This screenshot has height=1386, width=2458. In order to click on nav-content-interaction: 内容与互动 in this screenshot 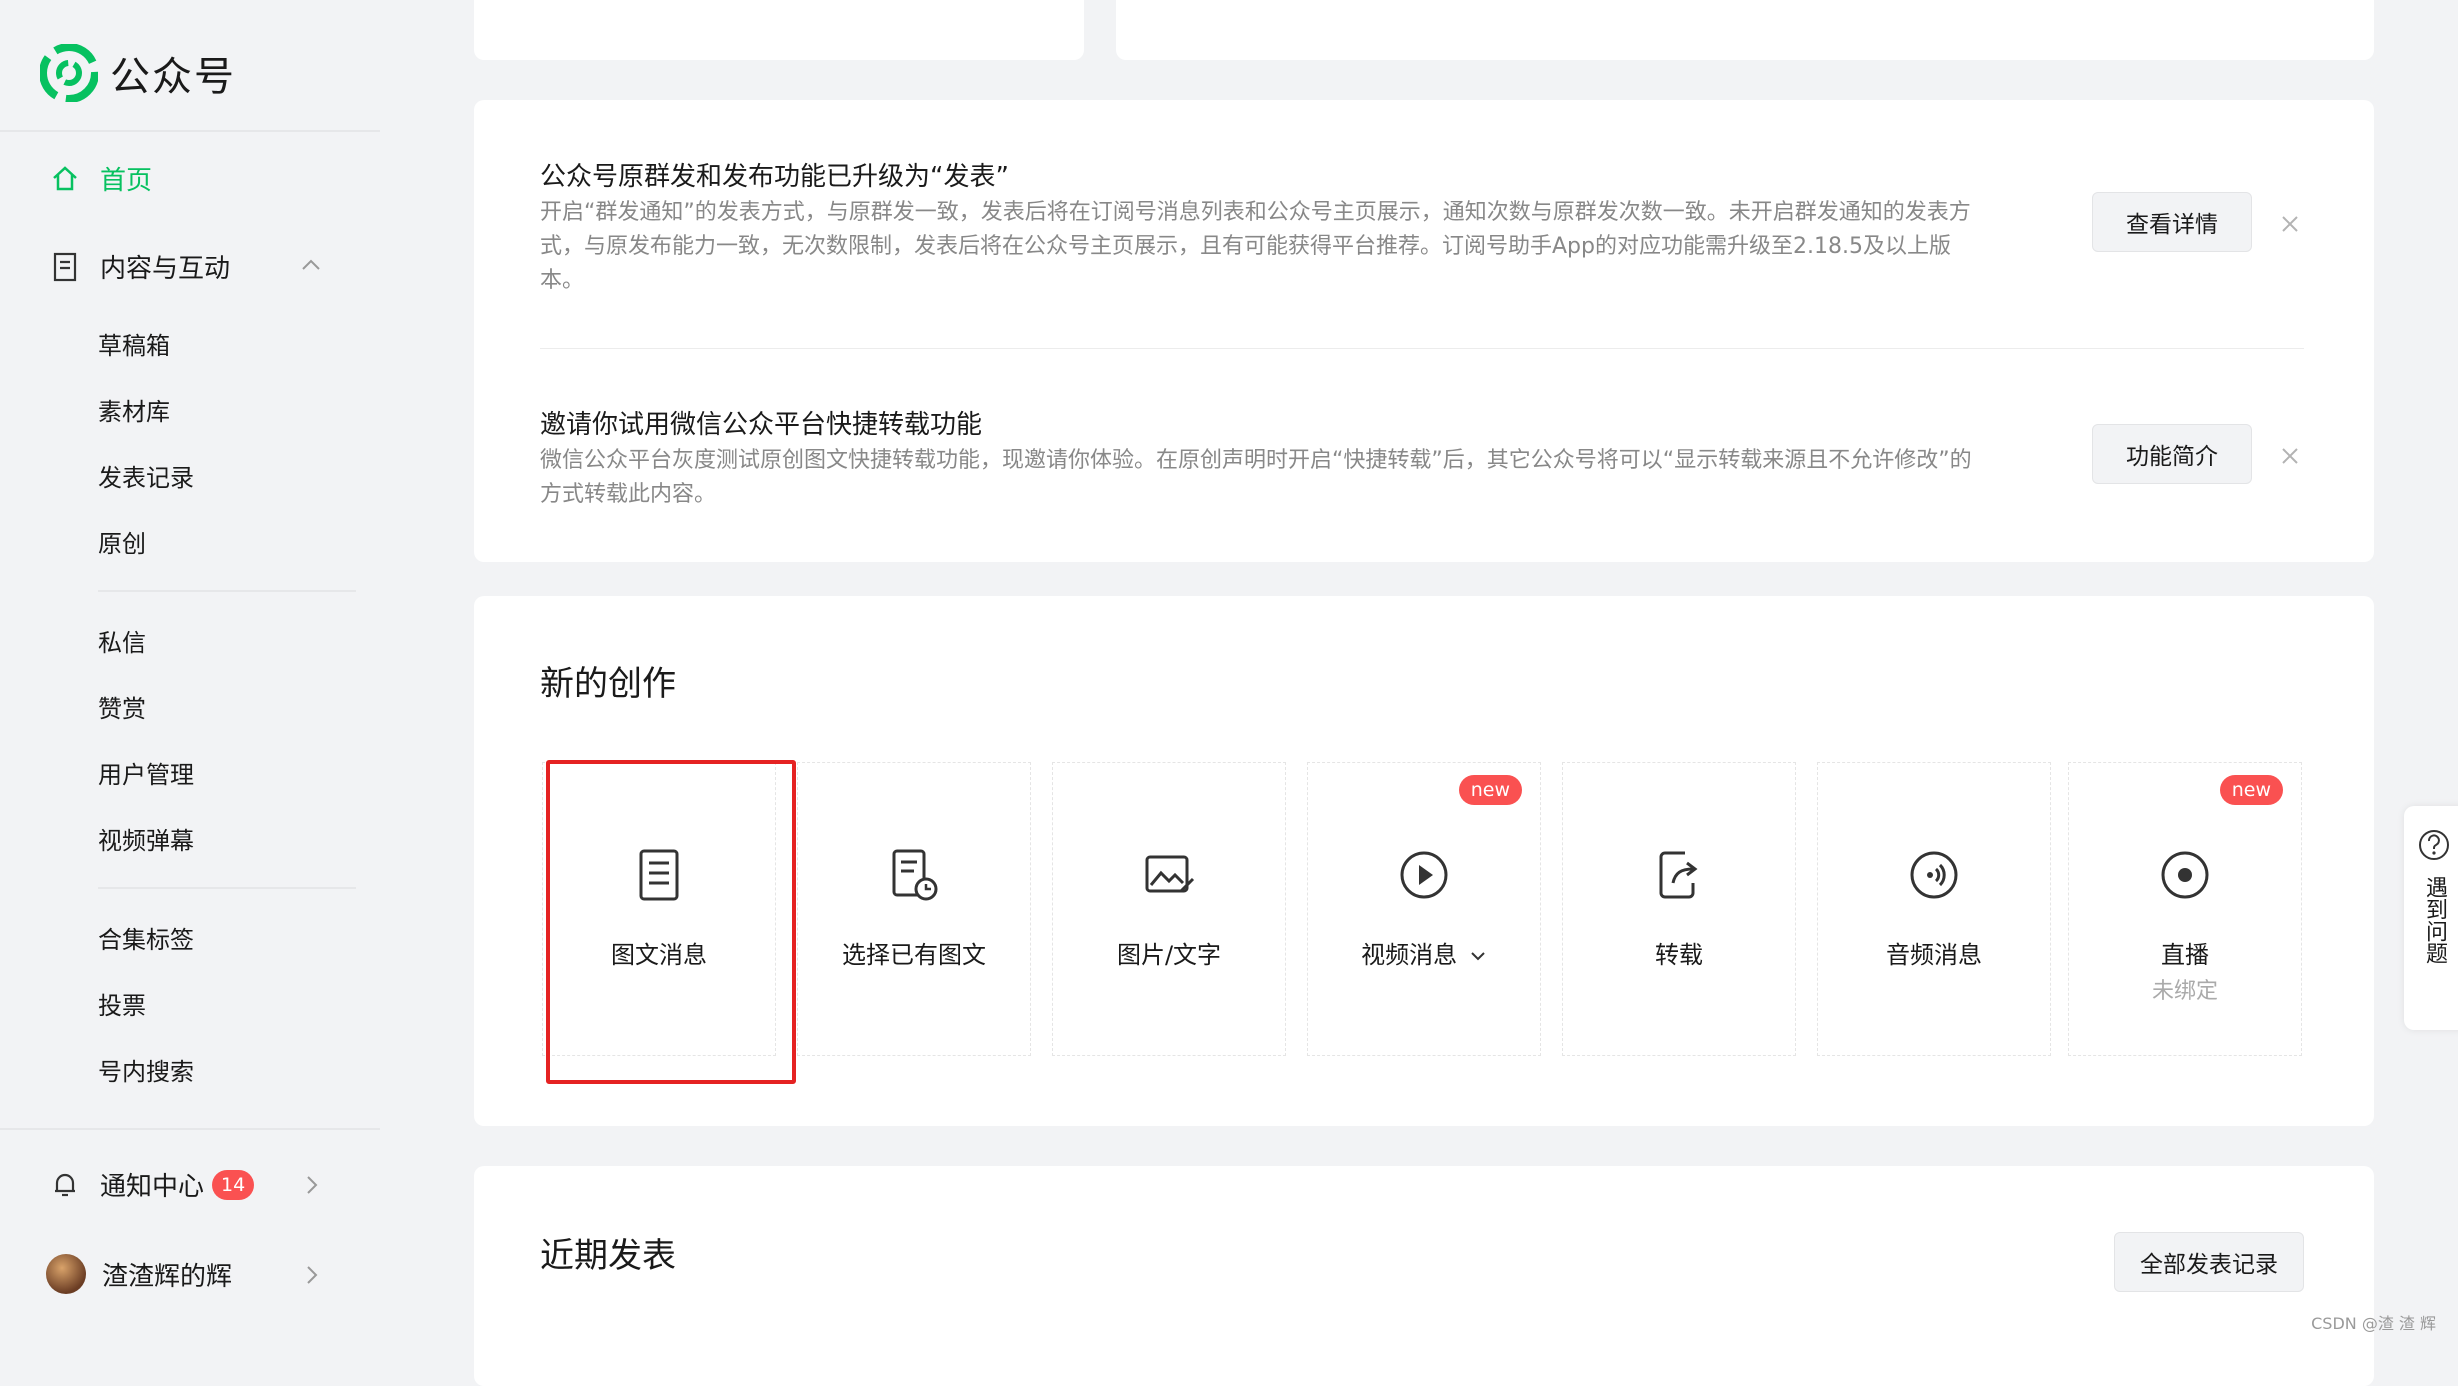, I will do `click(139, 266)`.